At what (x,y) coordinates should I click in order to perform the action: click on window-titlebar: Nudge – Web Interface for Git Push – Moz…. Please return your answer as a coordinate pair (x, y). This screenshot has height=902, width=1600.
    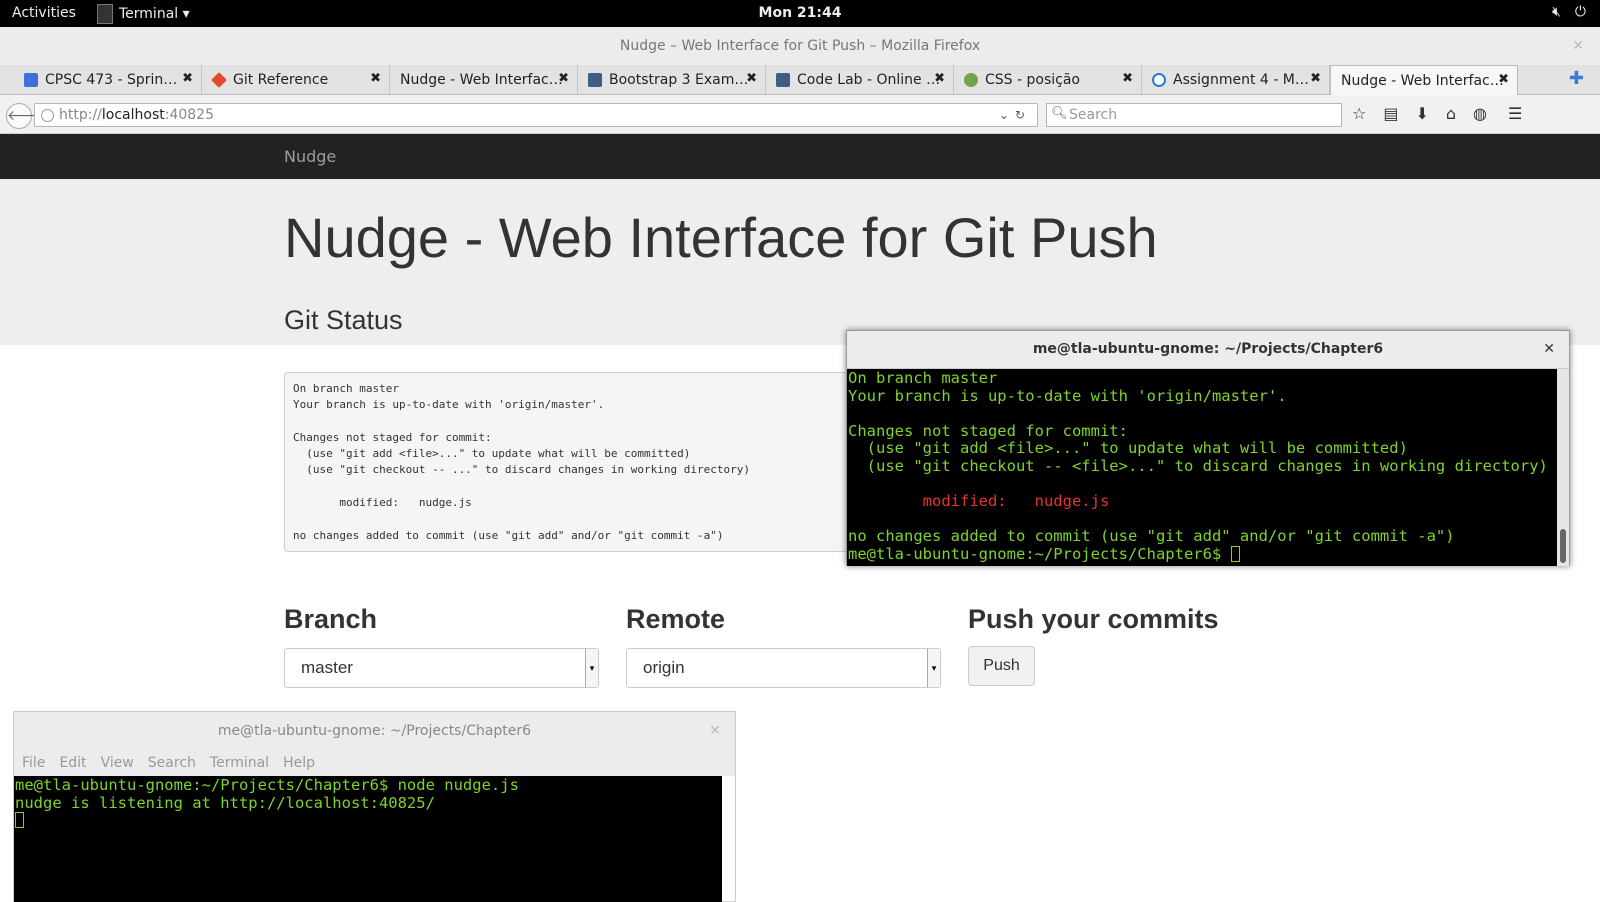
    Looking at the image, I should click on (800, 46).